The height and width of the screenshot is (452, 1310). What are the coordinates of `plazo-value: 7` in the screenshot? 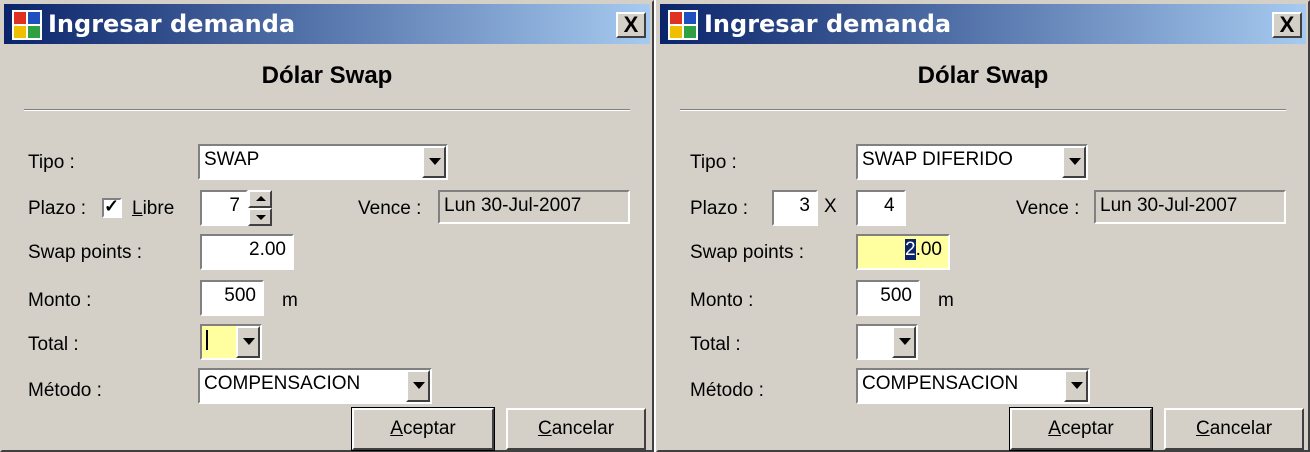 It's located at (234, 205).